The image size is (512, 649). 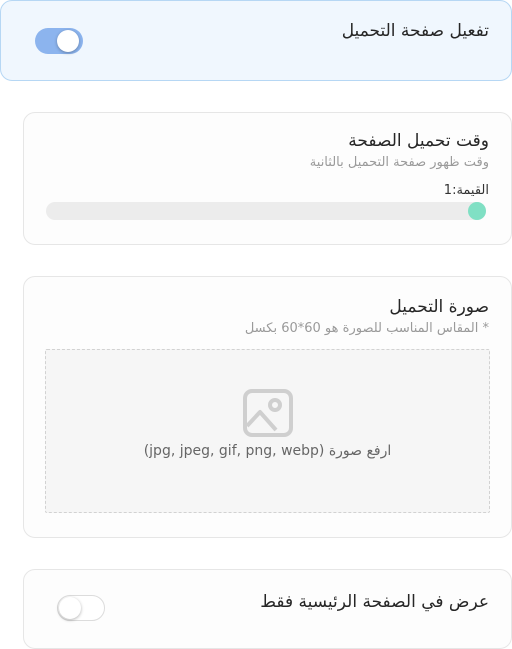 I want to click on image-icon, so click(x=268, y=413).